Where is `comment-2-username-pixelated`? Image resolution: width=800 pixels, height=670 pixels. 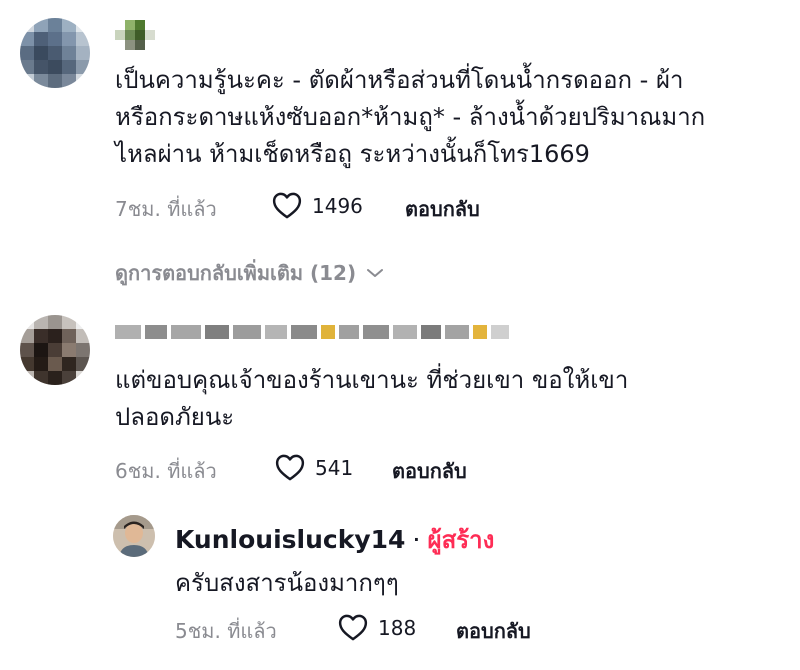 comment-2-username-pixelated is located at coordinates (312, 332).